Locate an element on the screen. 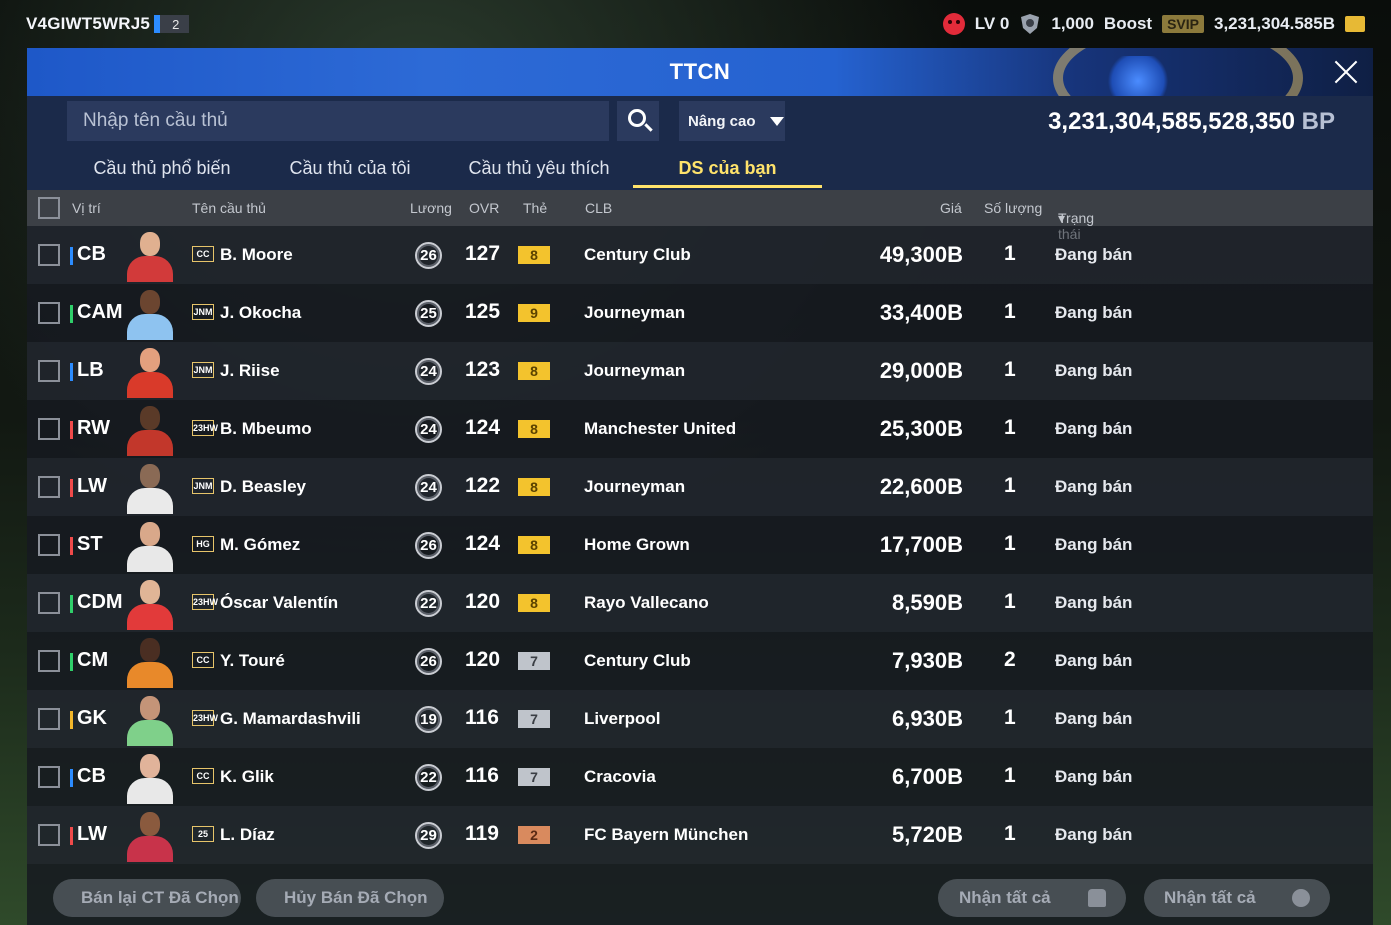 Image resolution: width=1391 pixels, height=925 pixels. player-ovr: 119 is located at coordinates (482, 833).